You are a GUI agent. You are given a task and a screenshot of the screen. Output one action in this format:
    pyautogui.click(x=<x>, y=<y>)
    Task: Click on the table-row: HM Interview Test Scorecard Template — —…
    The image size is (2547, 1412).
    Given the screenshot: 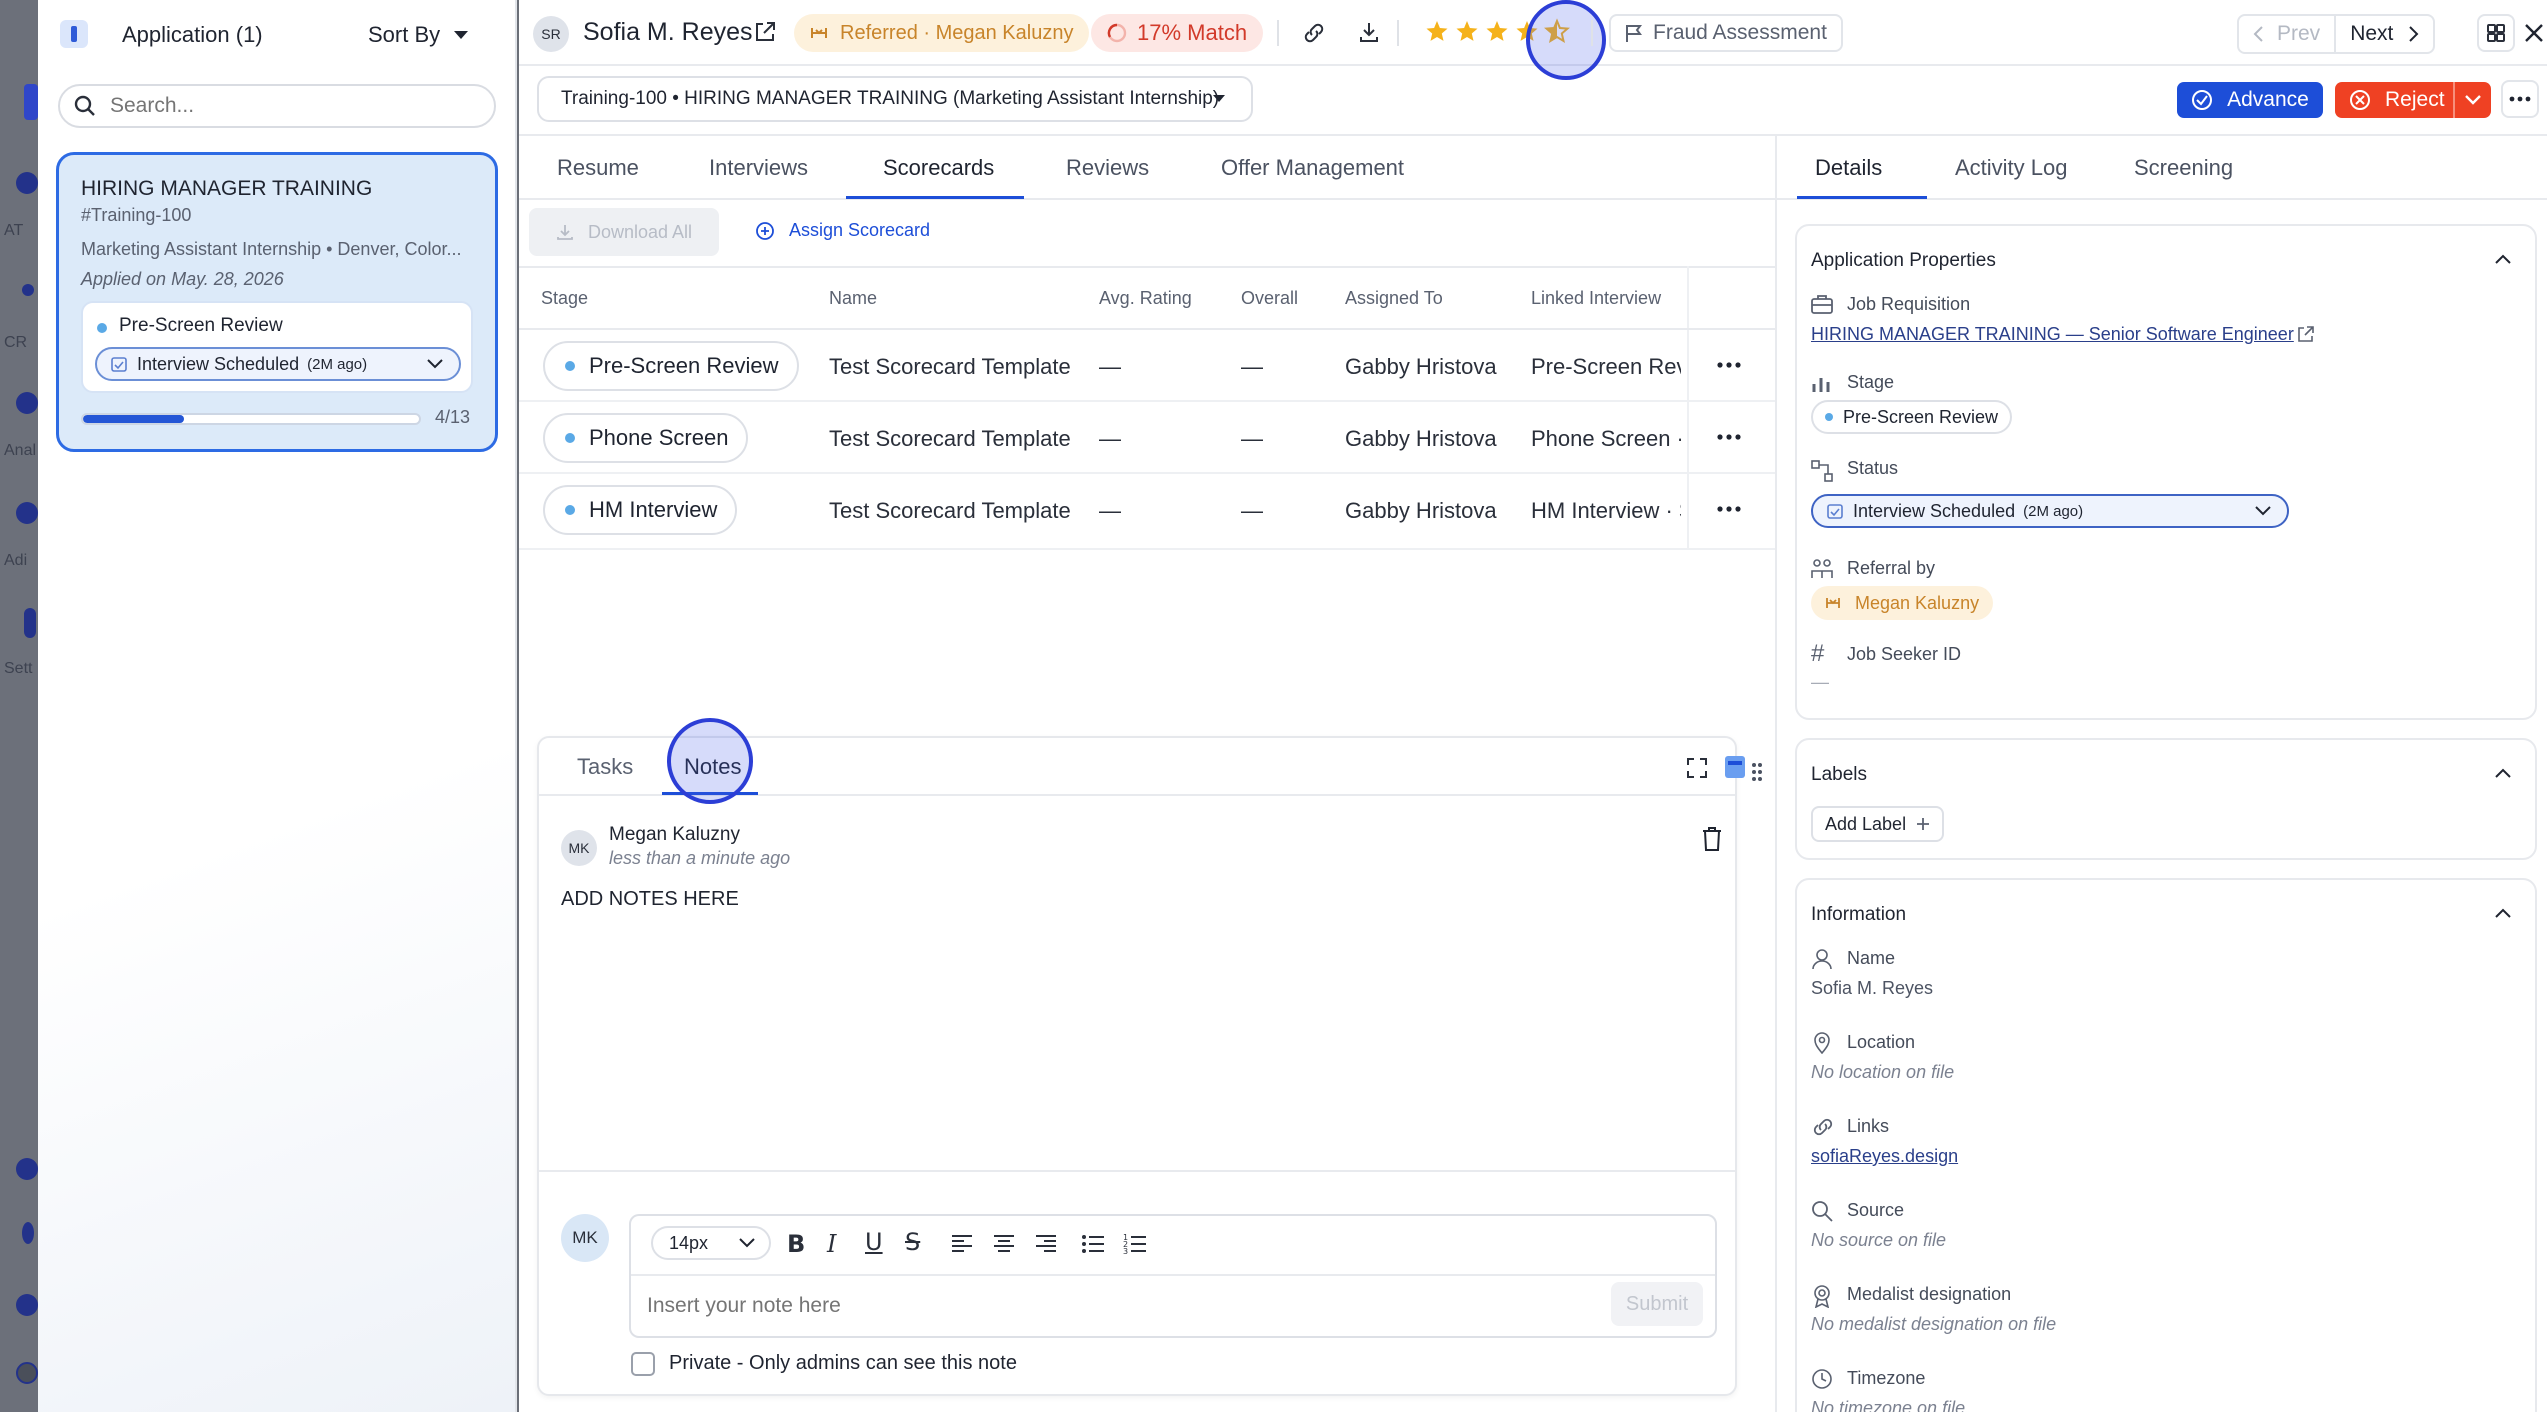 What is the action you would take?
    pyautogui.click(x=1147, y=512)
    